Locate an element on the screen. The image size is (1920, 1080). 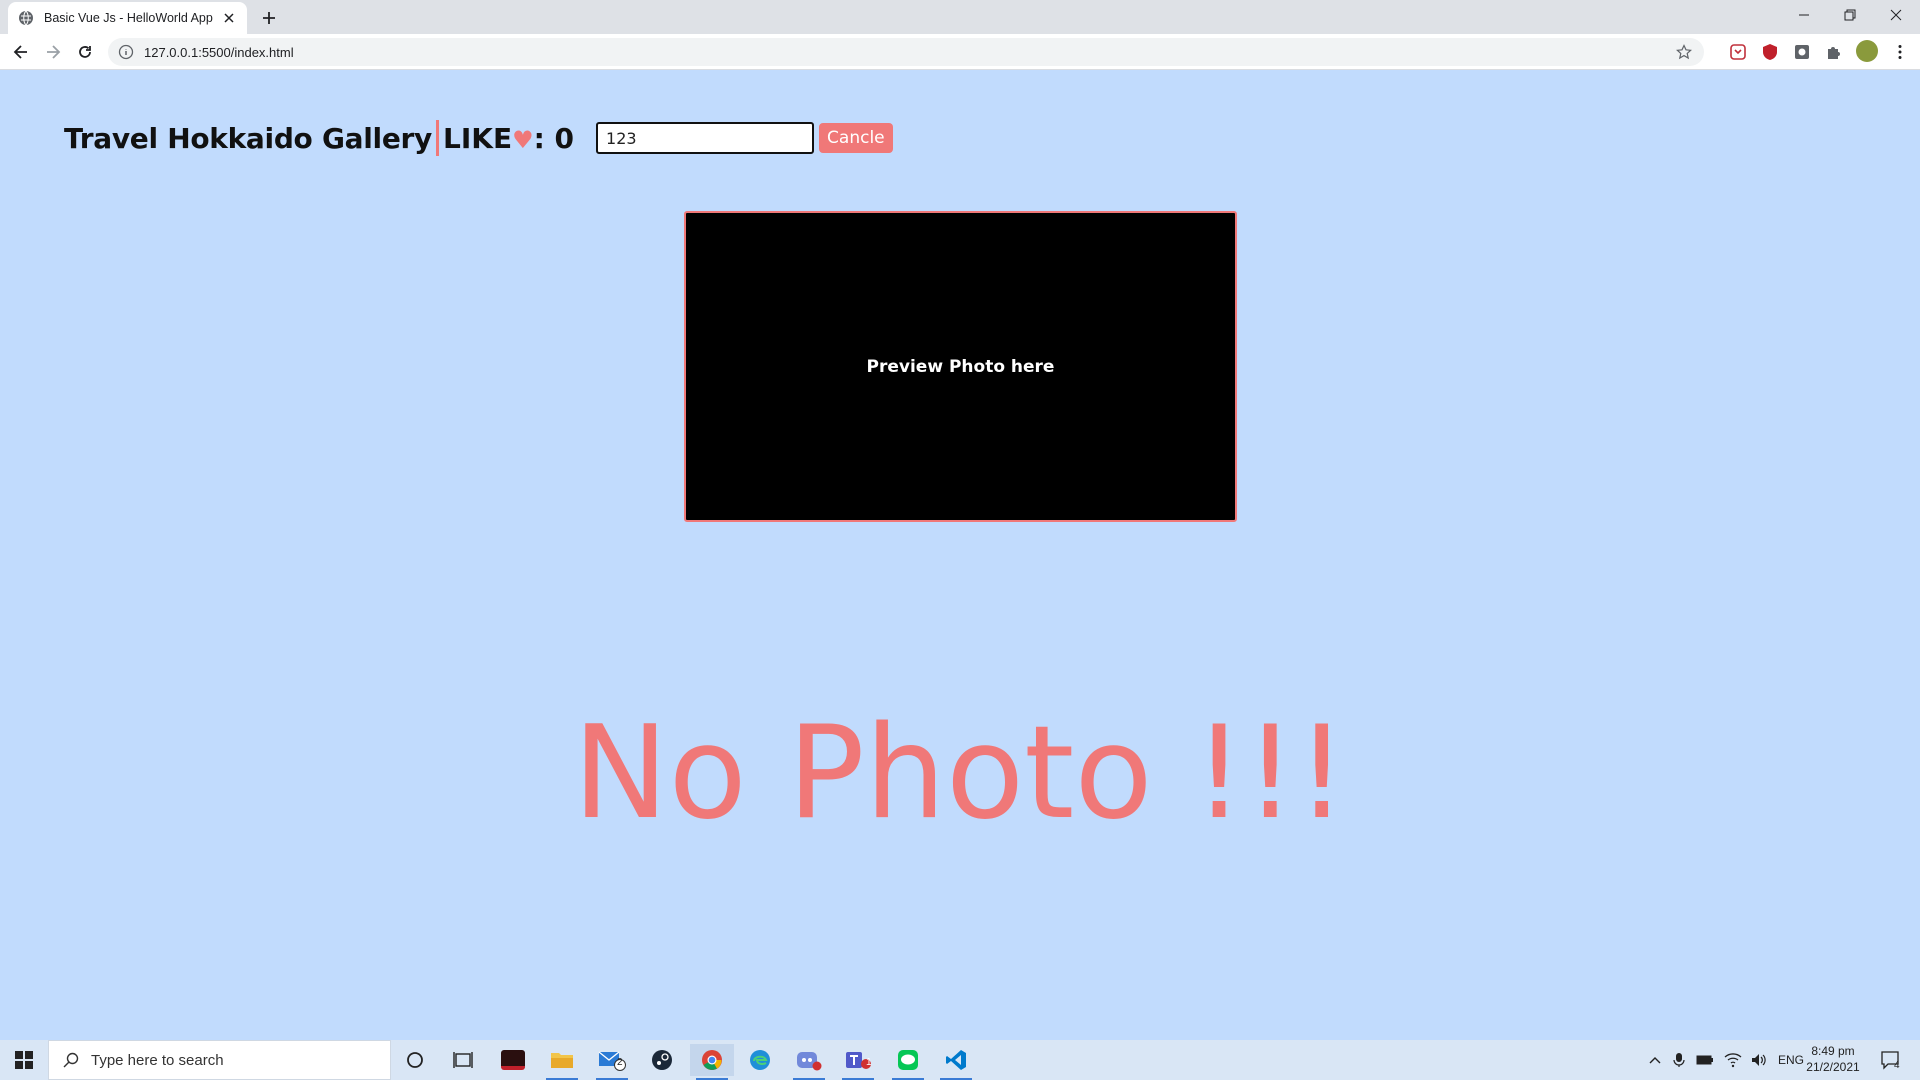
like-label: LIKE is located at coordinates (477, 138).